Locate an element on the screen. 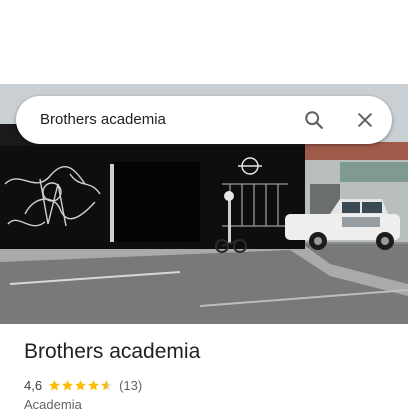 The width and height of the screenshot is (408, 412). rating-value: 4,6 is located at coordinates (33, 385).